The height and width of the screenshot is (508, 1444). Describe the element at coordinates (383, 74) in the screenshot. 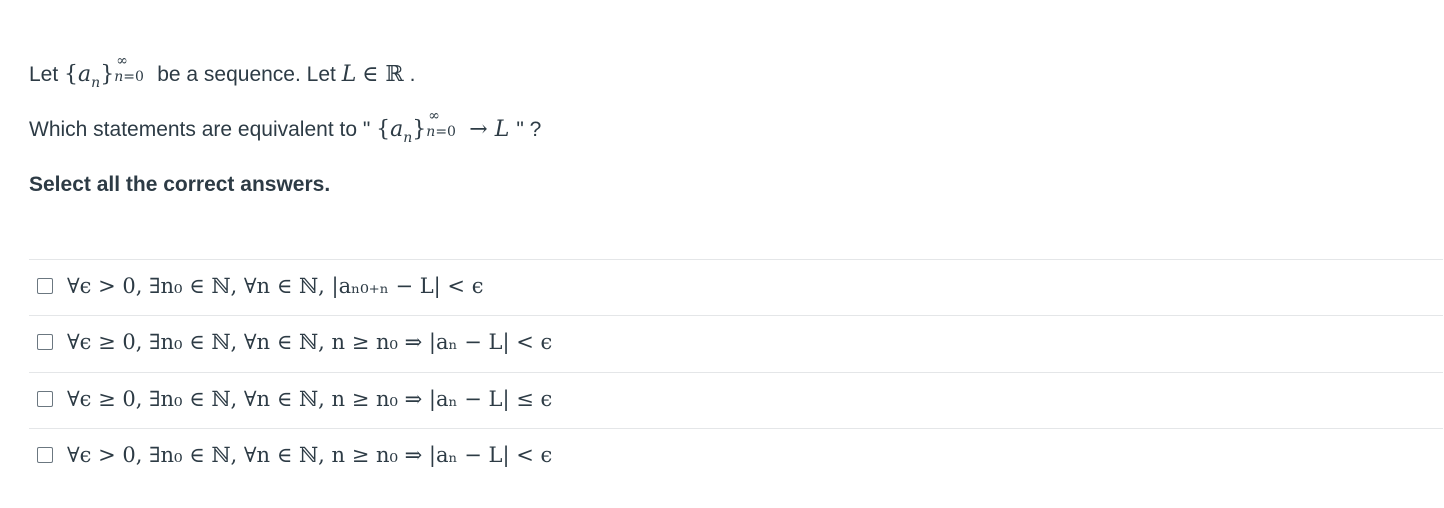

I see `in-reals: ∈ ℝ` at that location.